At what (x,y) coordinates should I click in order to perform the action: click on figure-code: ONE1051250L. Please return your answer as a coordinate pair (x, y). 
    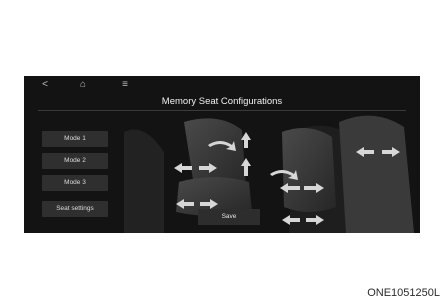
    Looking at the image, I should click on (403, 293).